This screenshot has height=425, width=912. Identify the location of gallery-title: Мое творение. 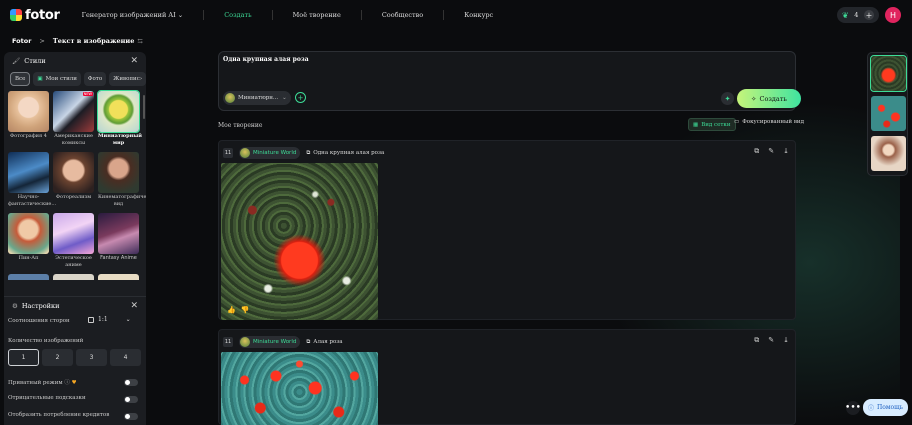
(240, 125).